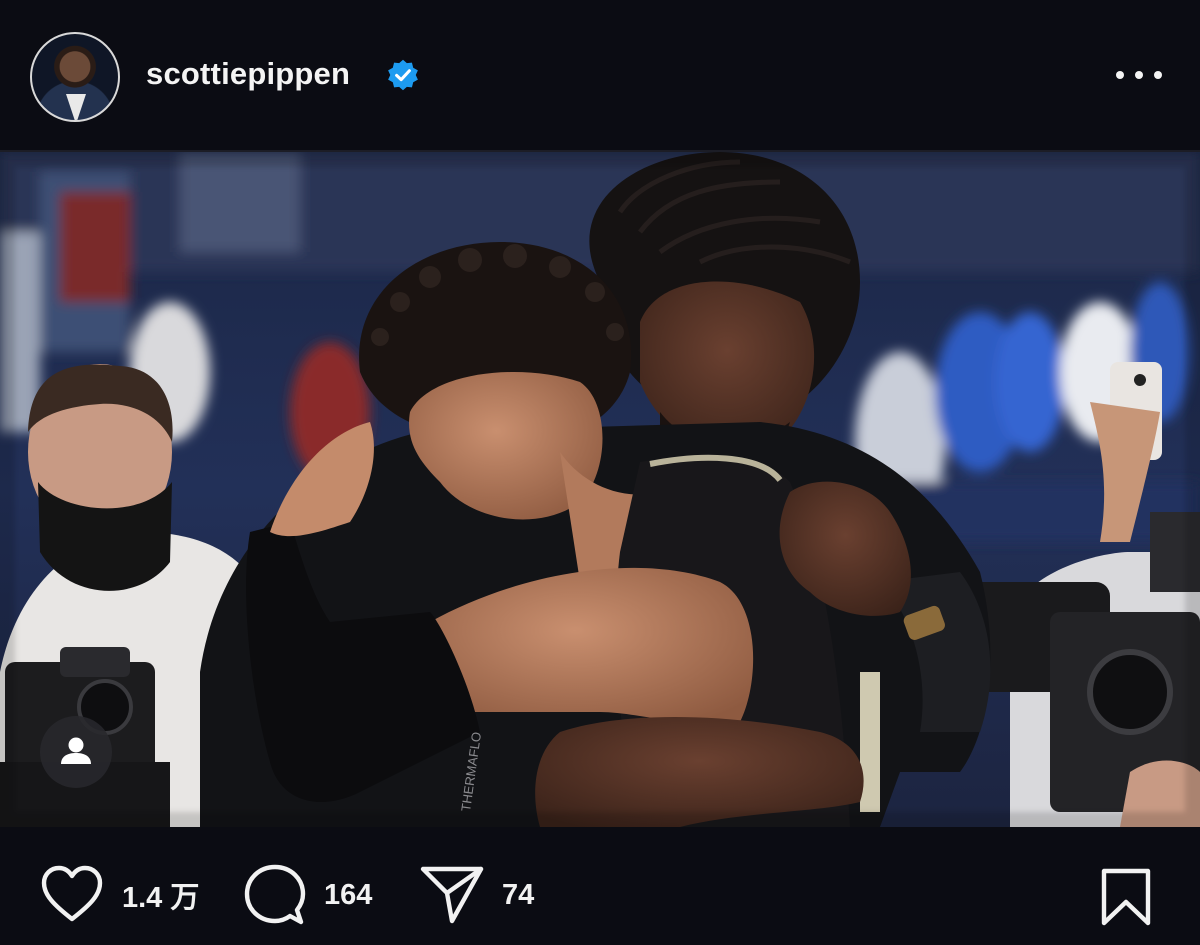 Image resolution: width=1200 pixels, height=945 pixels. I want to click on more-options-button, so click(1139, 75).